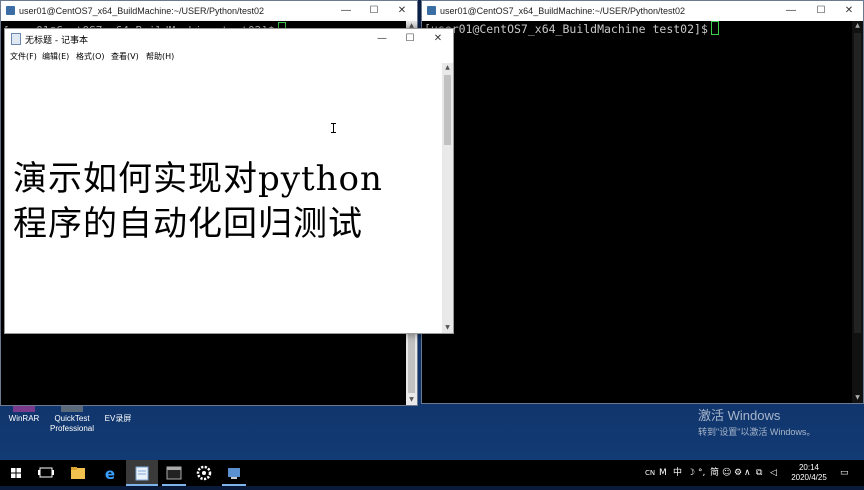 Image resolution: width=864 pixels, height=490 pixels. Describe the element at coordinates (118, 418) in the screenshot. I see `desktop-icon-label: EV录屏` at that location.